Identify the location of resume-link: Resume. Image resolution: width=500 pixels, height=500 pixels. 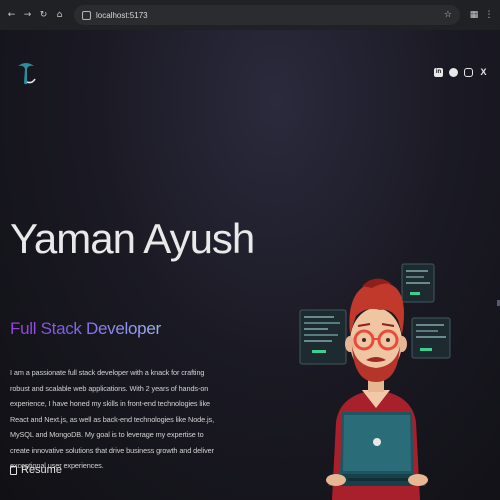
(36, 470).